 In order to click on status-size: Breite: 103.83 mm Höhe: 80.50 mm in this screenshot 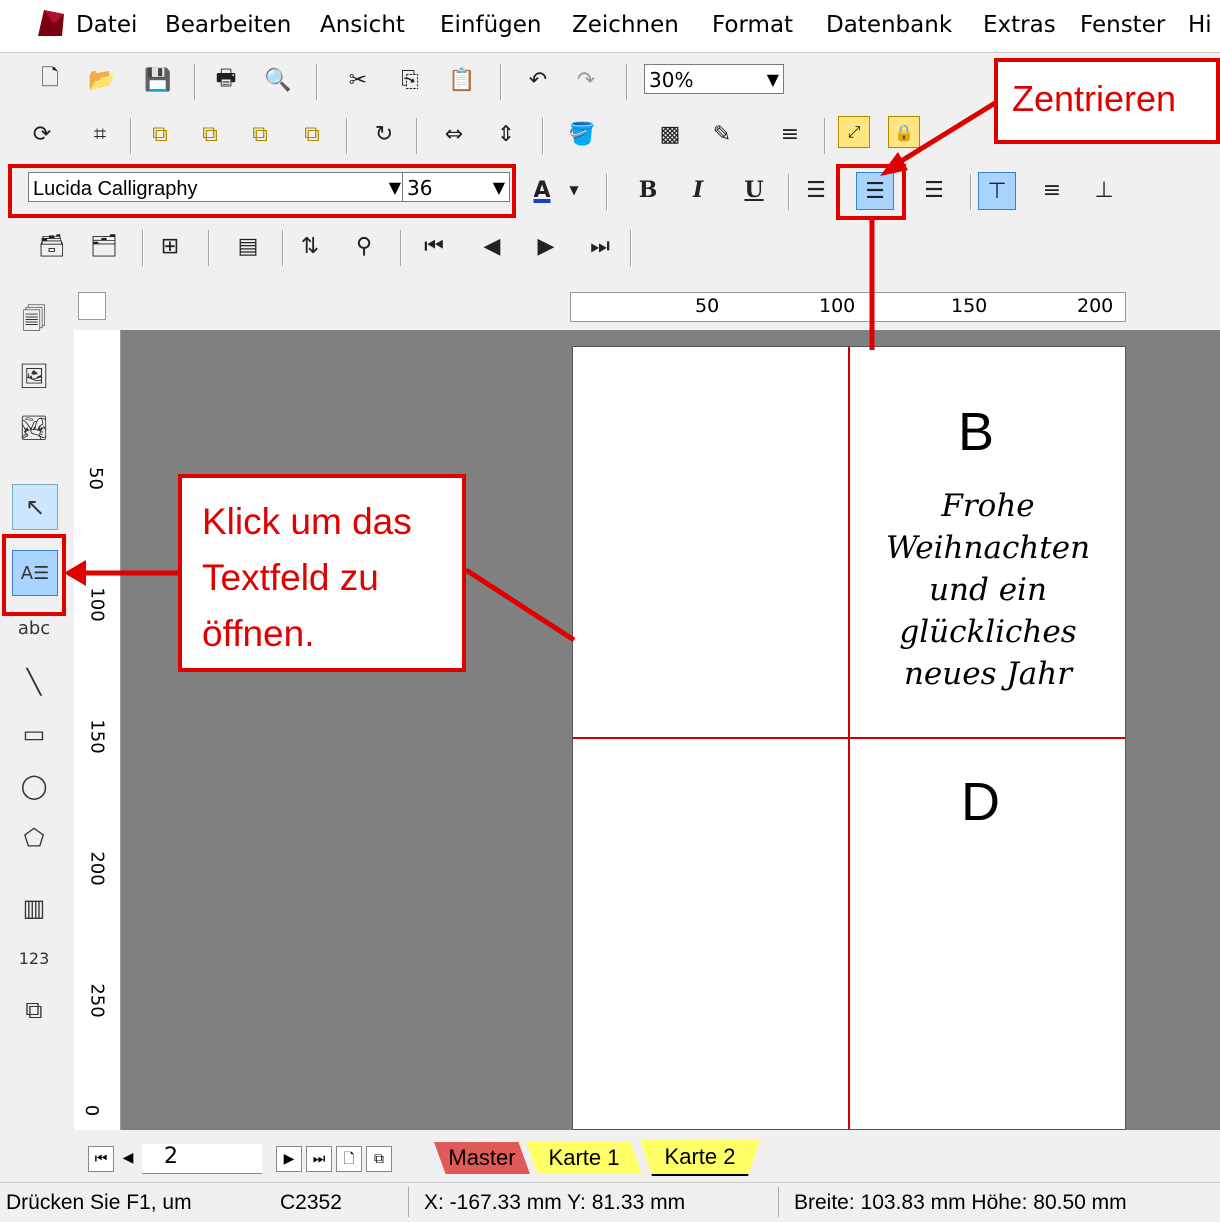, I will do `click(960, 1202)`.